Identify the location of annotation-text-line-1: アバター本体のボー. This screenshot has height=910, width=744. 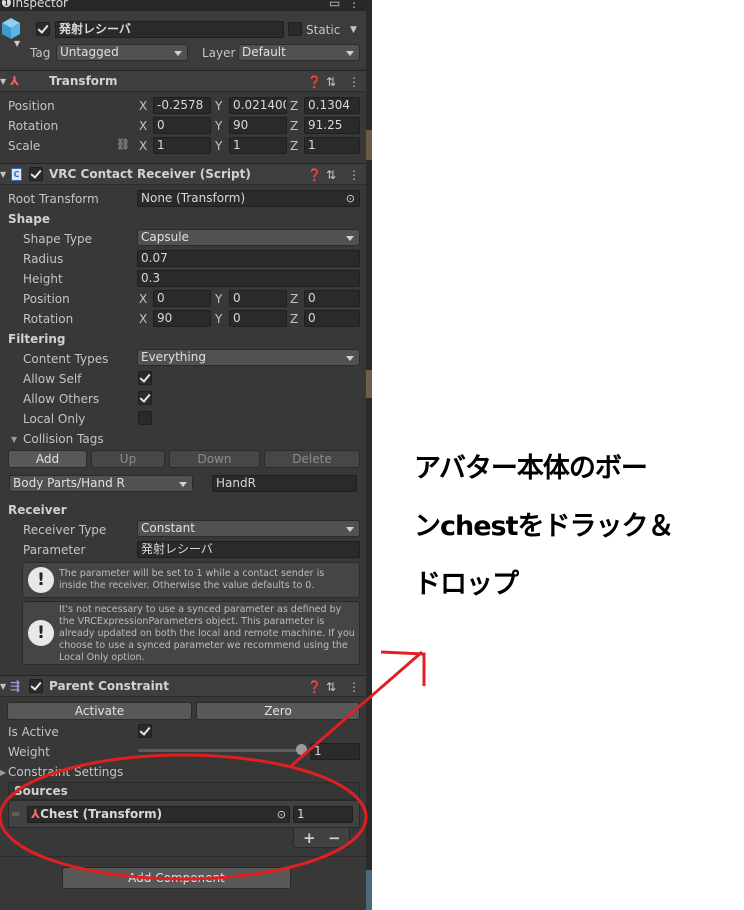
(531, 468).